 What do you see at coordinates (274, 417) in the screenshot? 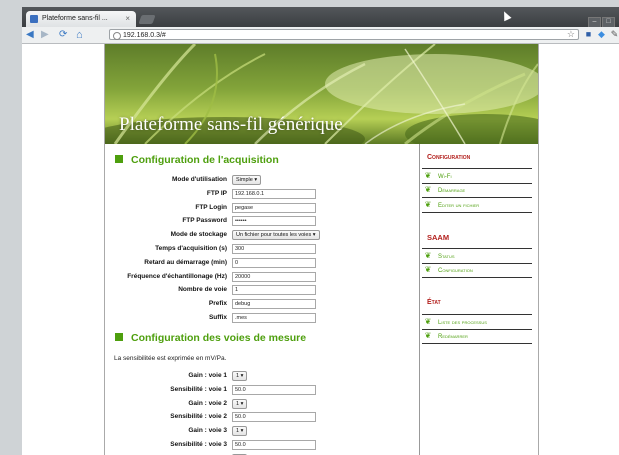
I see `sensibilite-voie-2-input` at bounding box center [274, 417].